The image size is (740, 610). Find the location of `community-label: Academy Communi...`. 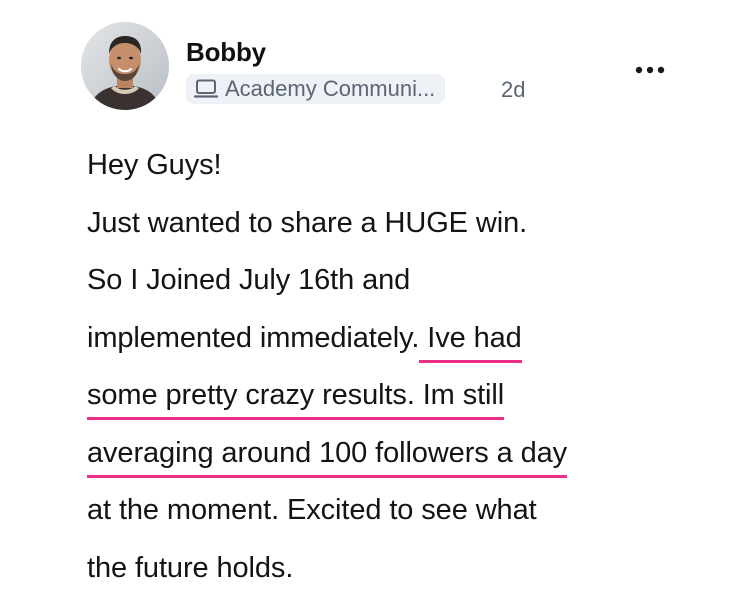

community-label: Academy Communi... is located at coordinates (330, 88).